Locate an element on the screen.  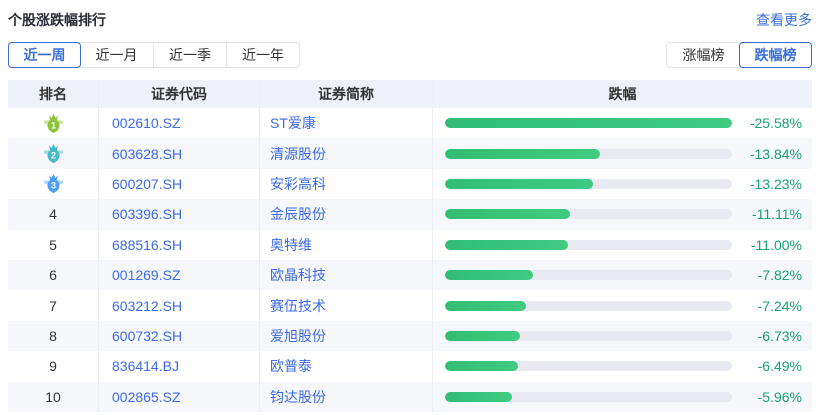
rank-cell: 10 is located at coordinates (53, 396).